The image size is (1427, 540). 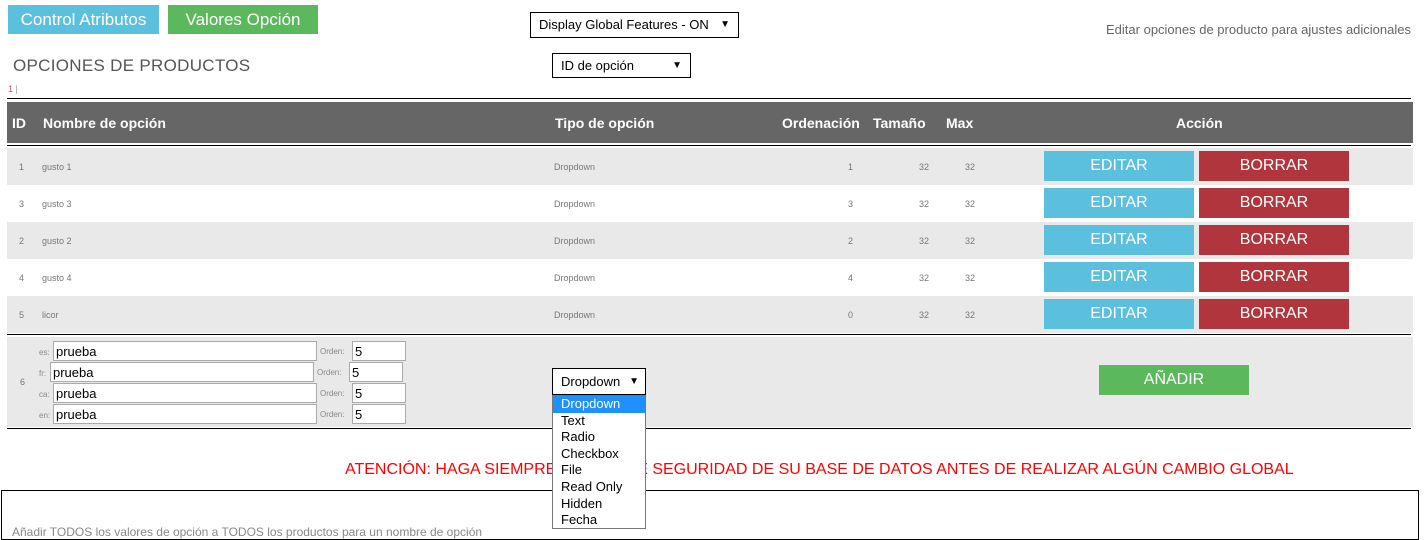 What do you see at coordinates (599, 520) in the screenshot?
I see `option-type-item: Fecha` at bounding box center [599, 520].